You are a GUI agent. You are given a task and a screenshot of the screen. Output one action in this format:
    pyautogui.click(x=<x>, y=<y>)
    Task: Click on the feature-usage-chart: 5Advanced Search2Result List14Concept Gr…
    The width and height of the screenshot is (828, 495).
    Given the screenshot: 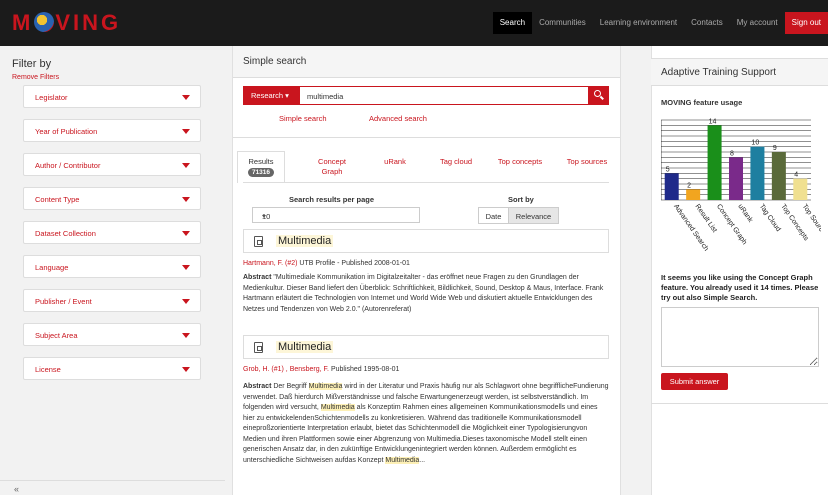 What is the action you would take?
    pyautogui.click(x=741, y=185)
    